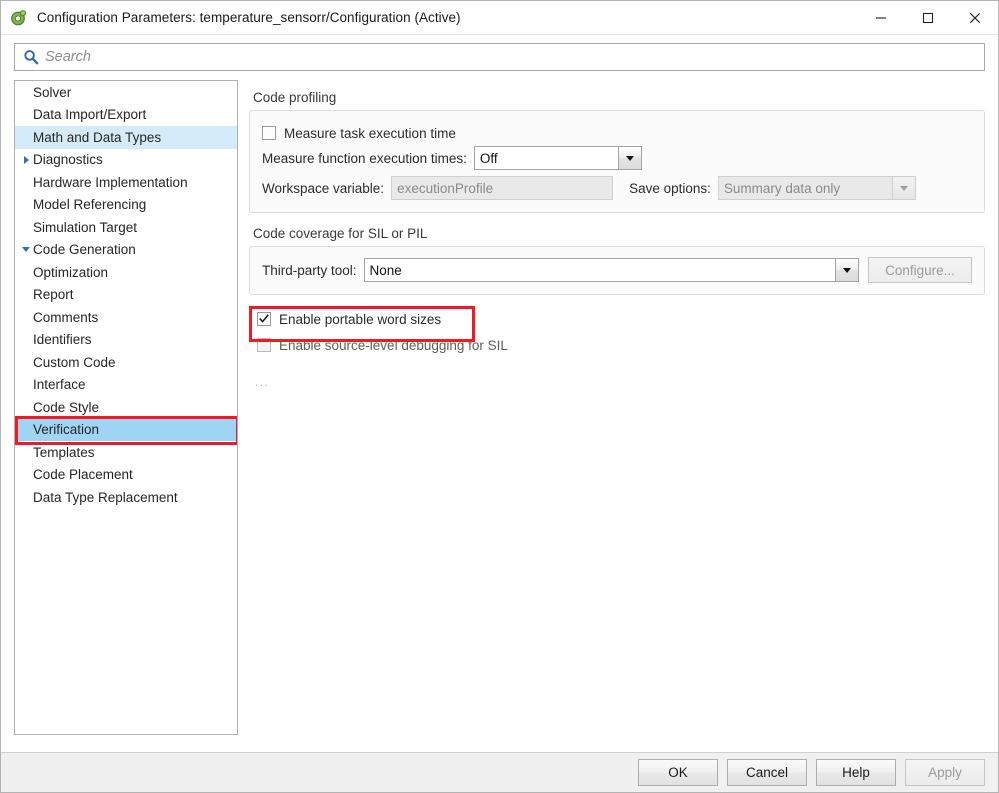 The image size is (999, 793). Describe the element at coordinates (74, 362) in the screenshot. I see `sidebar-item-label: Custom Code` at that location.